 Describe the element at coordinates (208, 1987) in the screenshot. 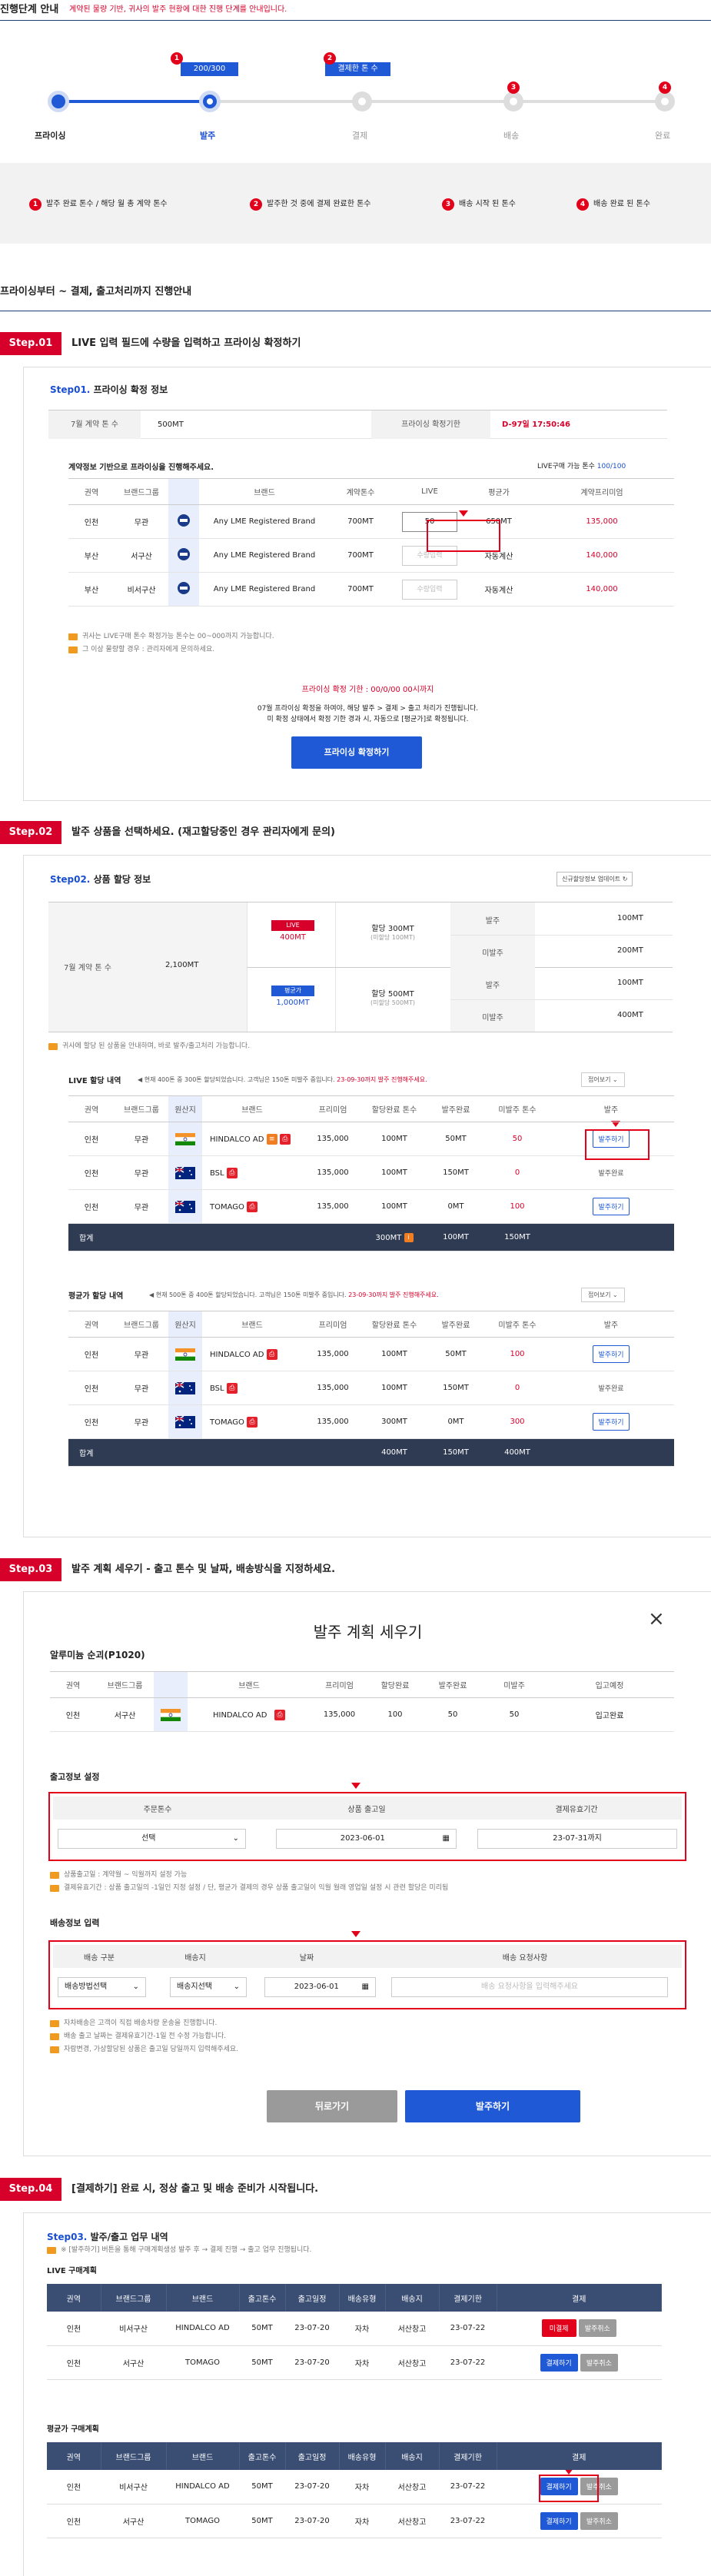

I see `delivery-dest-select: 배송지선택 ⌄` at that location.